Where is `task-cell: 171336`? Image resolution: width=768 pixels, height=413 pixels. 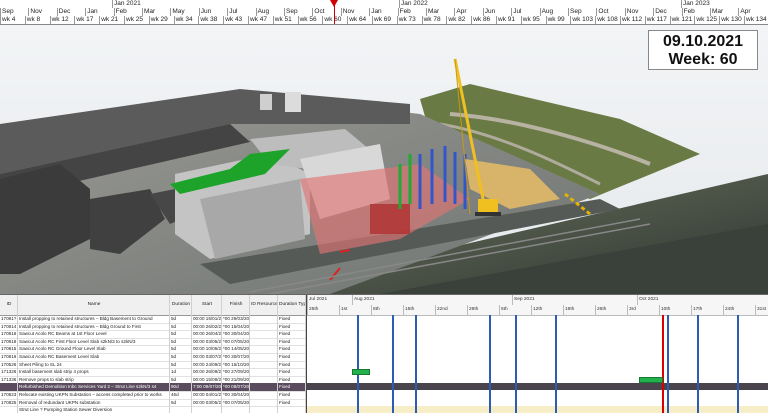 task-cell: 171336 is located at coordinates (9, 379).